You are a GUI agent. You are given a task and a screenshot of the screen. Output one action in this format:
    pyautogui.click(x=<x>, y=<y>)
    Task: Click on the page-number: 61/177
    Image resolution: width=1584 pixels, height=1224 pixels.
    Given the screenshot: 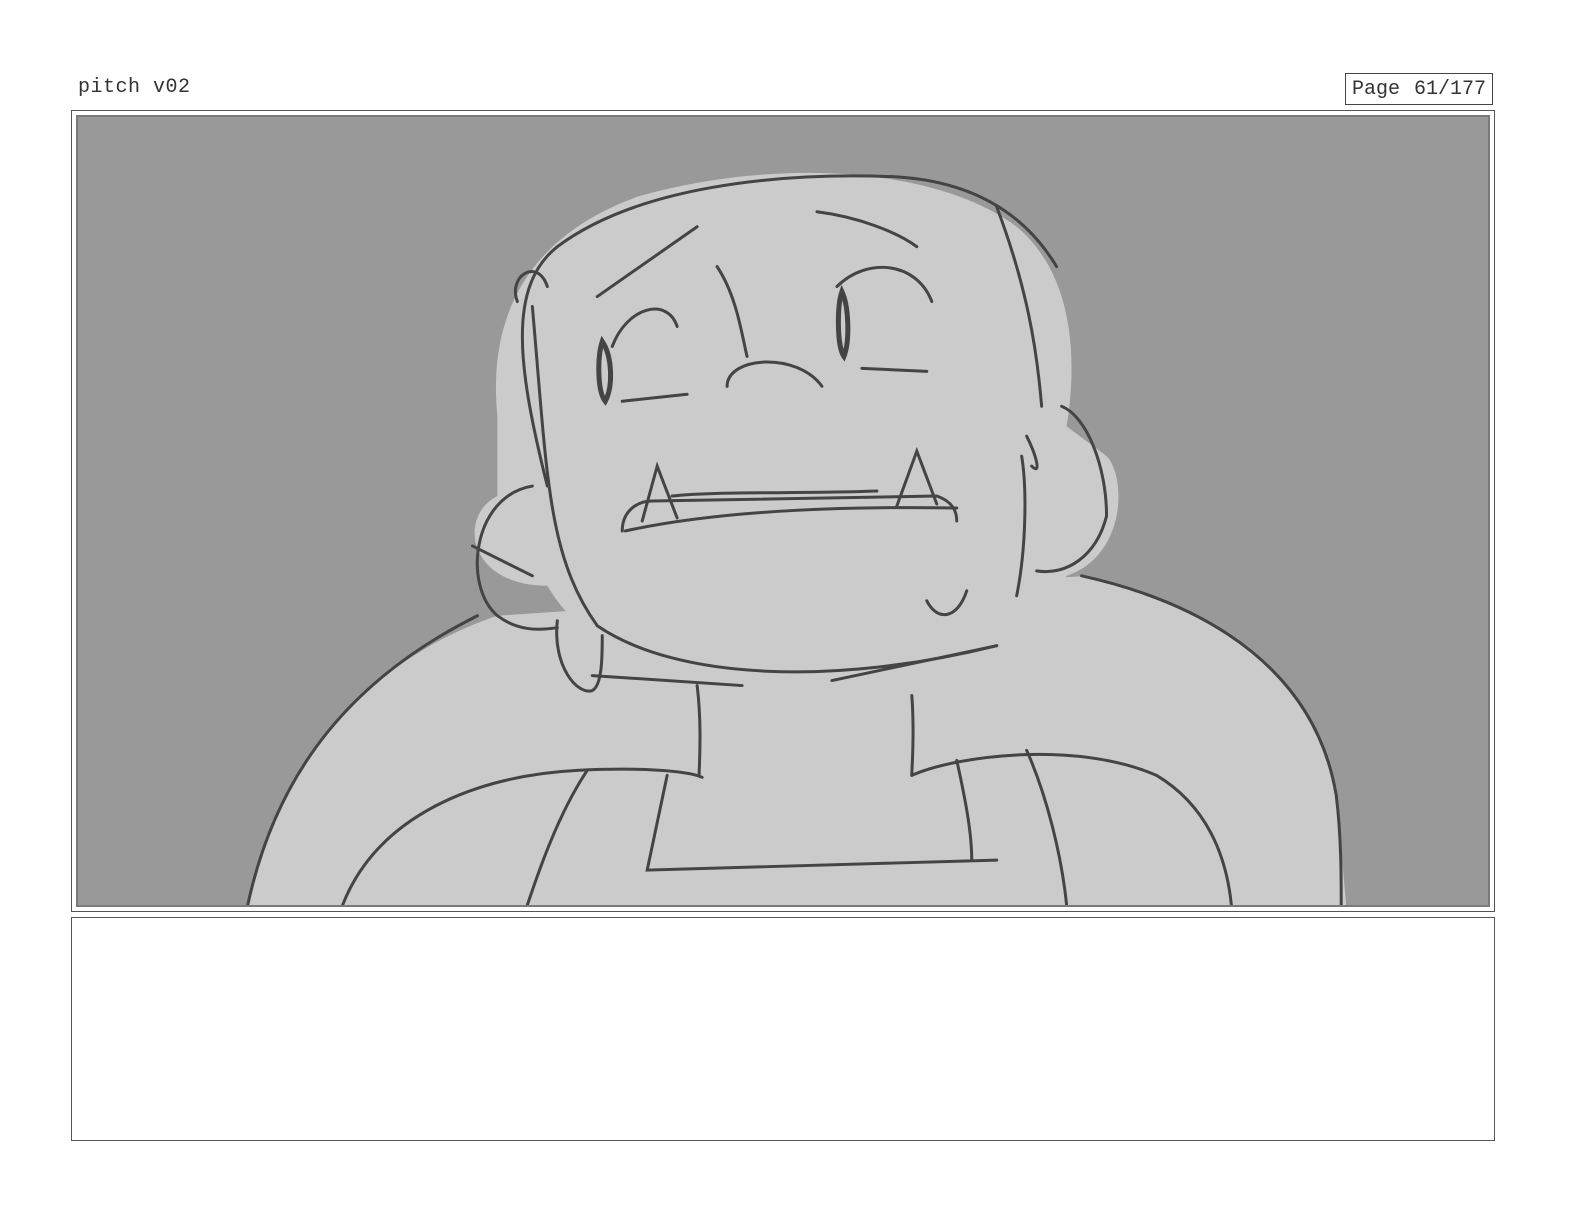 What is the action you would take?
    pyautogui.click(x=1449, y=89)
    